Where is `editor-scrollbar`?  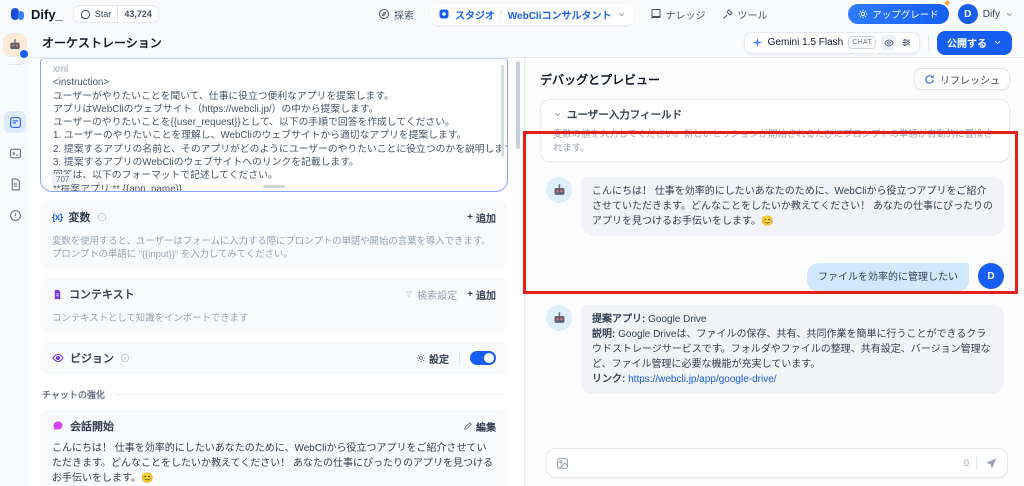 editor-scrollbar is located at coordinates (502, 111).